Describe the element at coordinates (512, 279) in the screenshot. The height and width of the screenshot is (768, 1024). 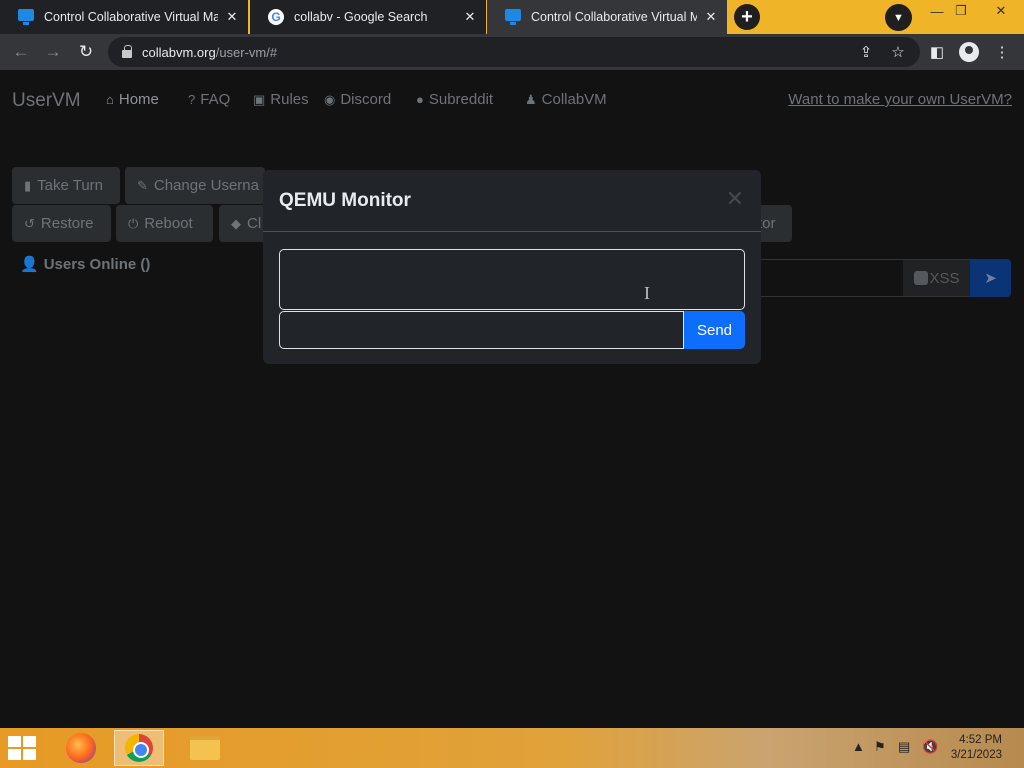
I see `monitor-output-textarea` at that location.